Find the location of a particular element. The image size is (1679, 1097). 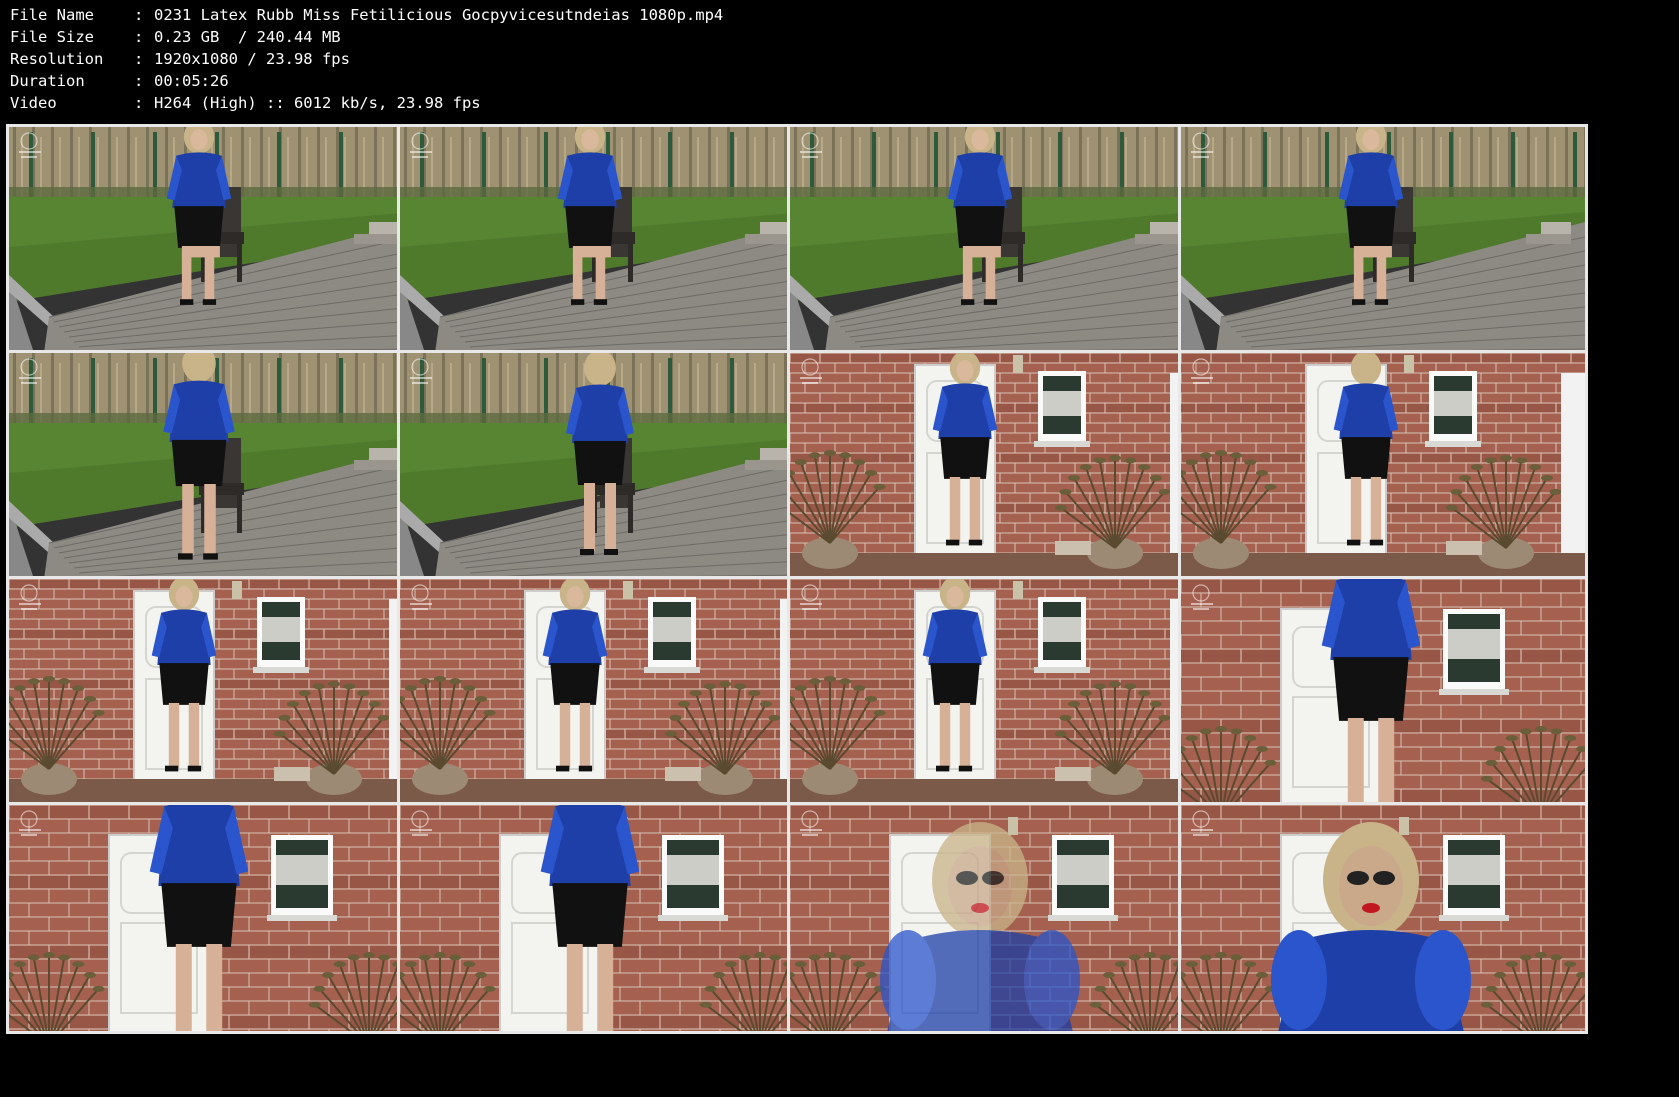

info-label: File Name is located at coordinates (52, 15).